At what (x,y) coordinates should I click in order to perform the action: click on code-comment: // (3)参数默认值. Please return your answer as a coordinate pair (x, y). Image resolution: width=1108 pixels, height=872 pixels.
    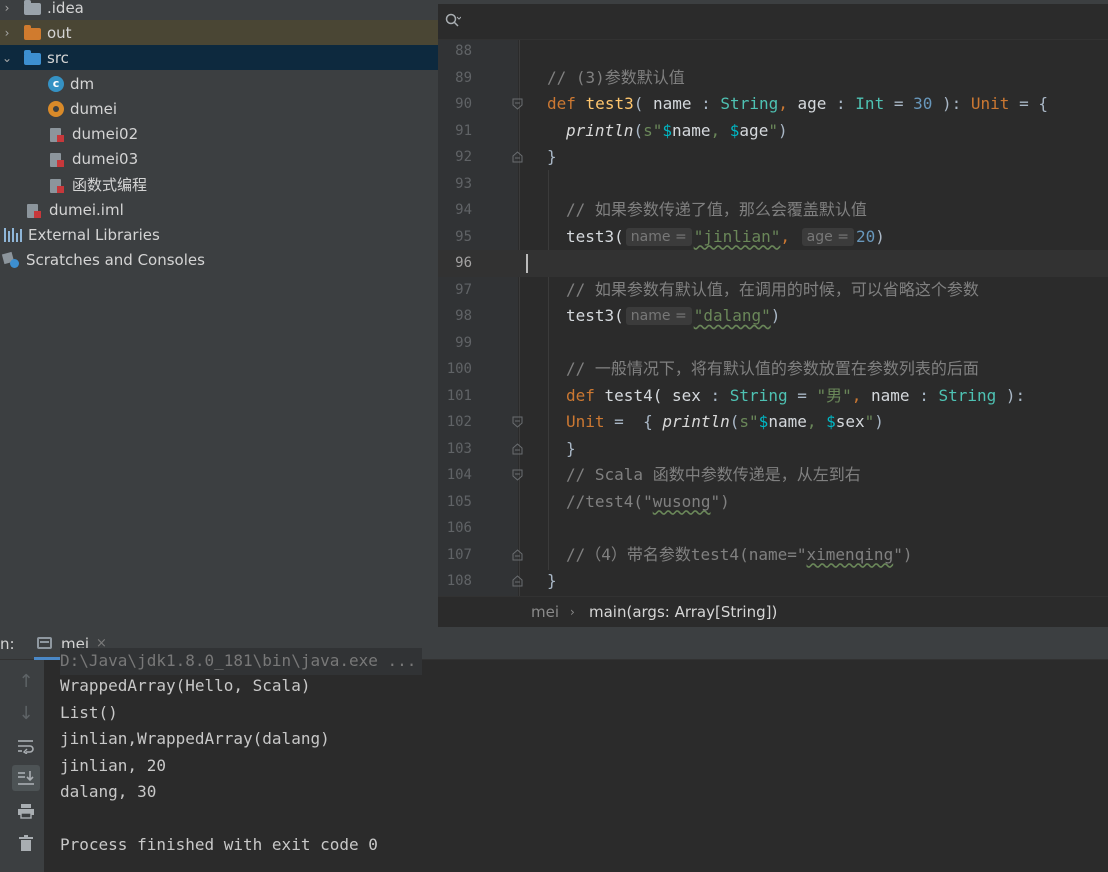
    Looking at the image, I should click on (616, 77).